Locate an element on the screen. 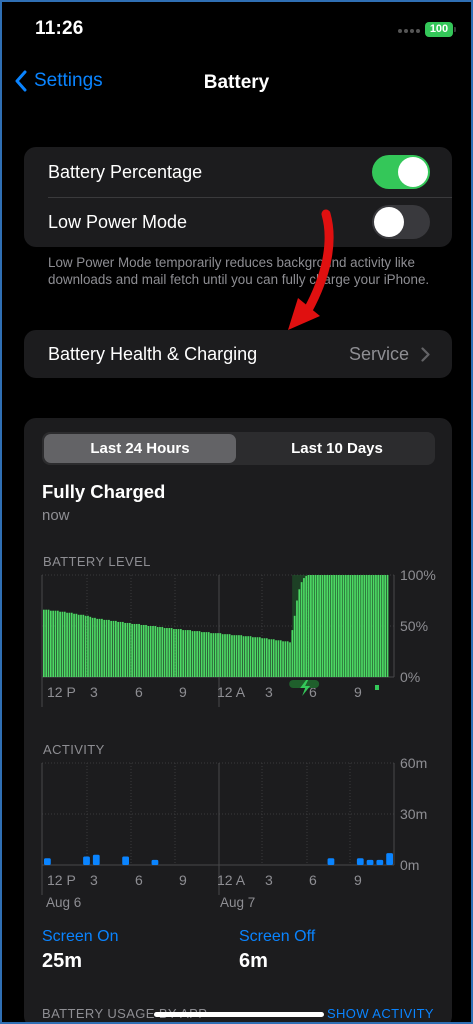  battery-percentage-toggle is located at coordinates (401, 172).